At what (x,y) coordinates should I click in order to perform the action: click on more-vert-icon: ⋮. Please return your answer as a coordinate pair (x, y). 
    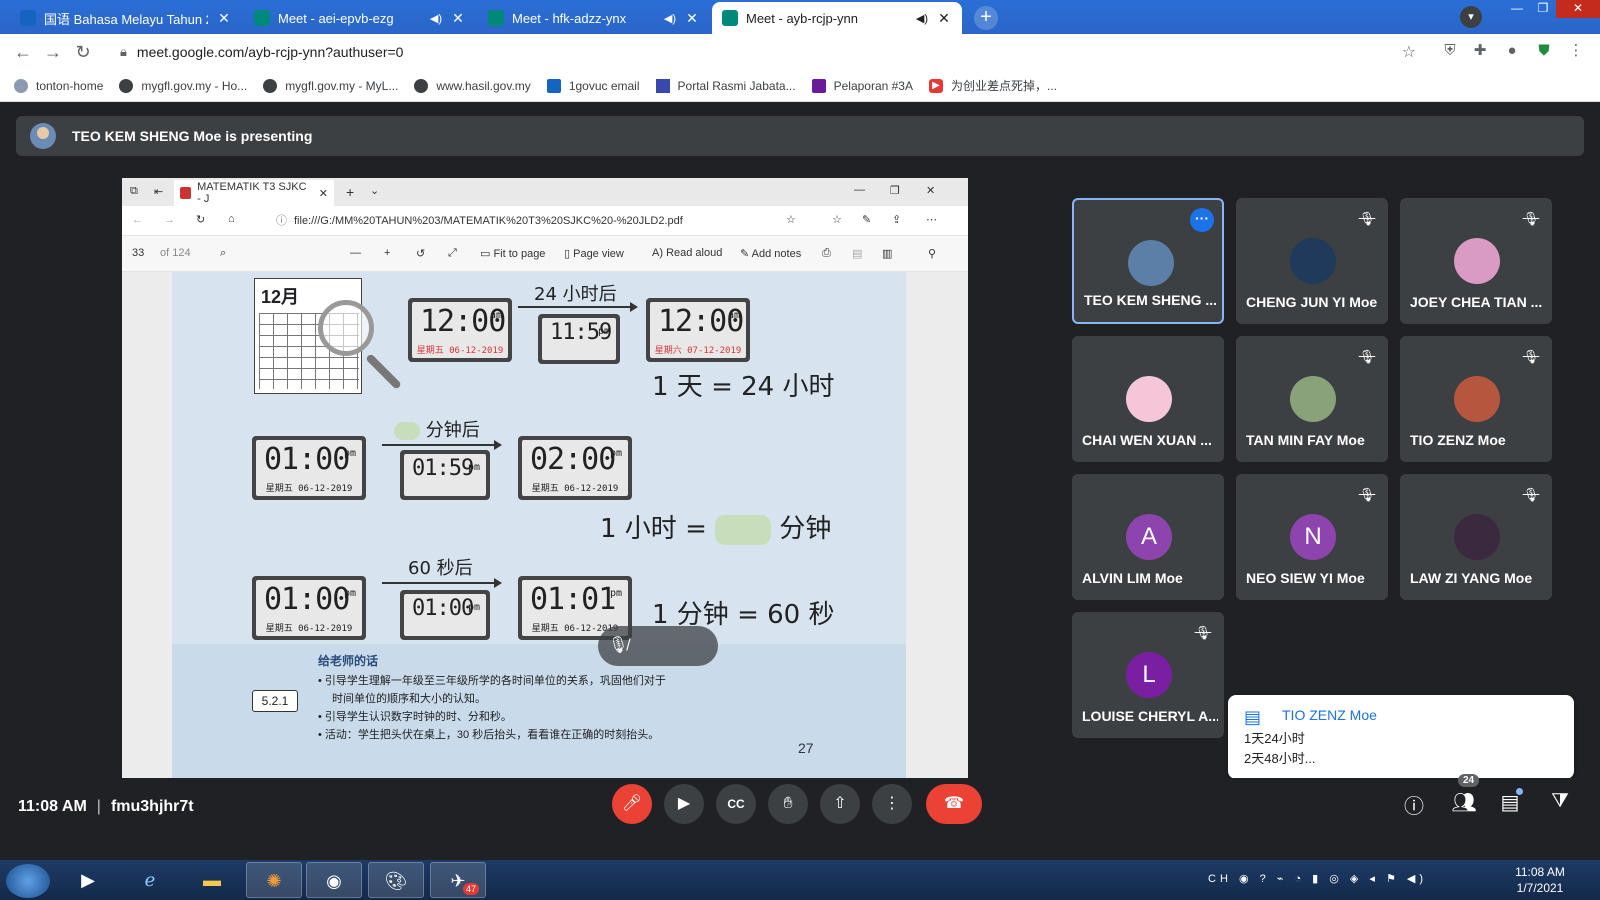
    Looking at the image, I should click on (892, 803).